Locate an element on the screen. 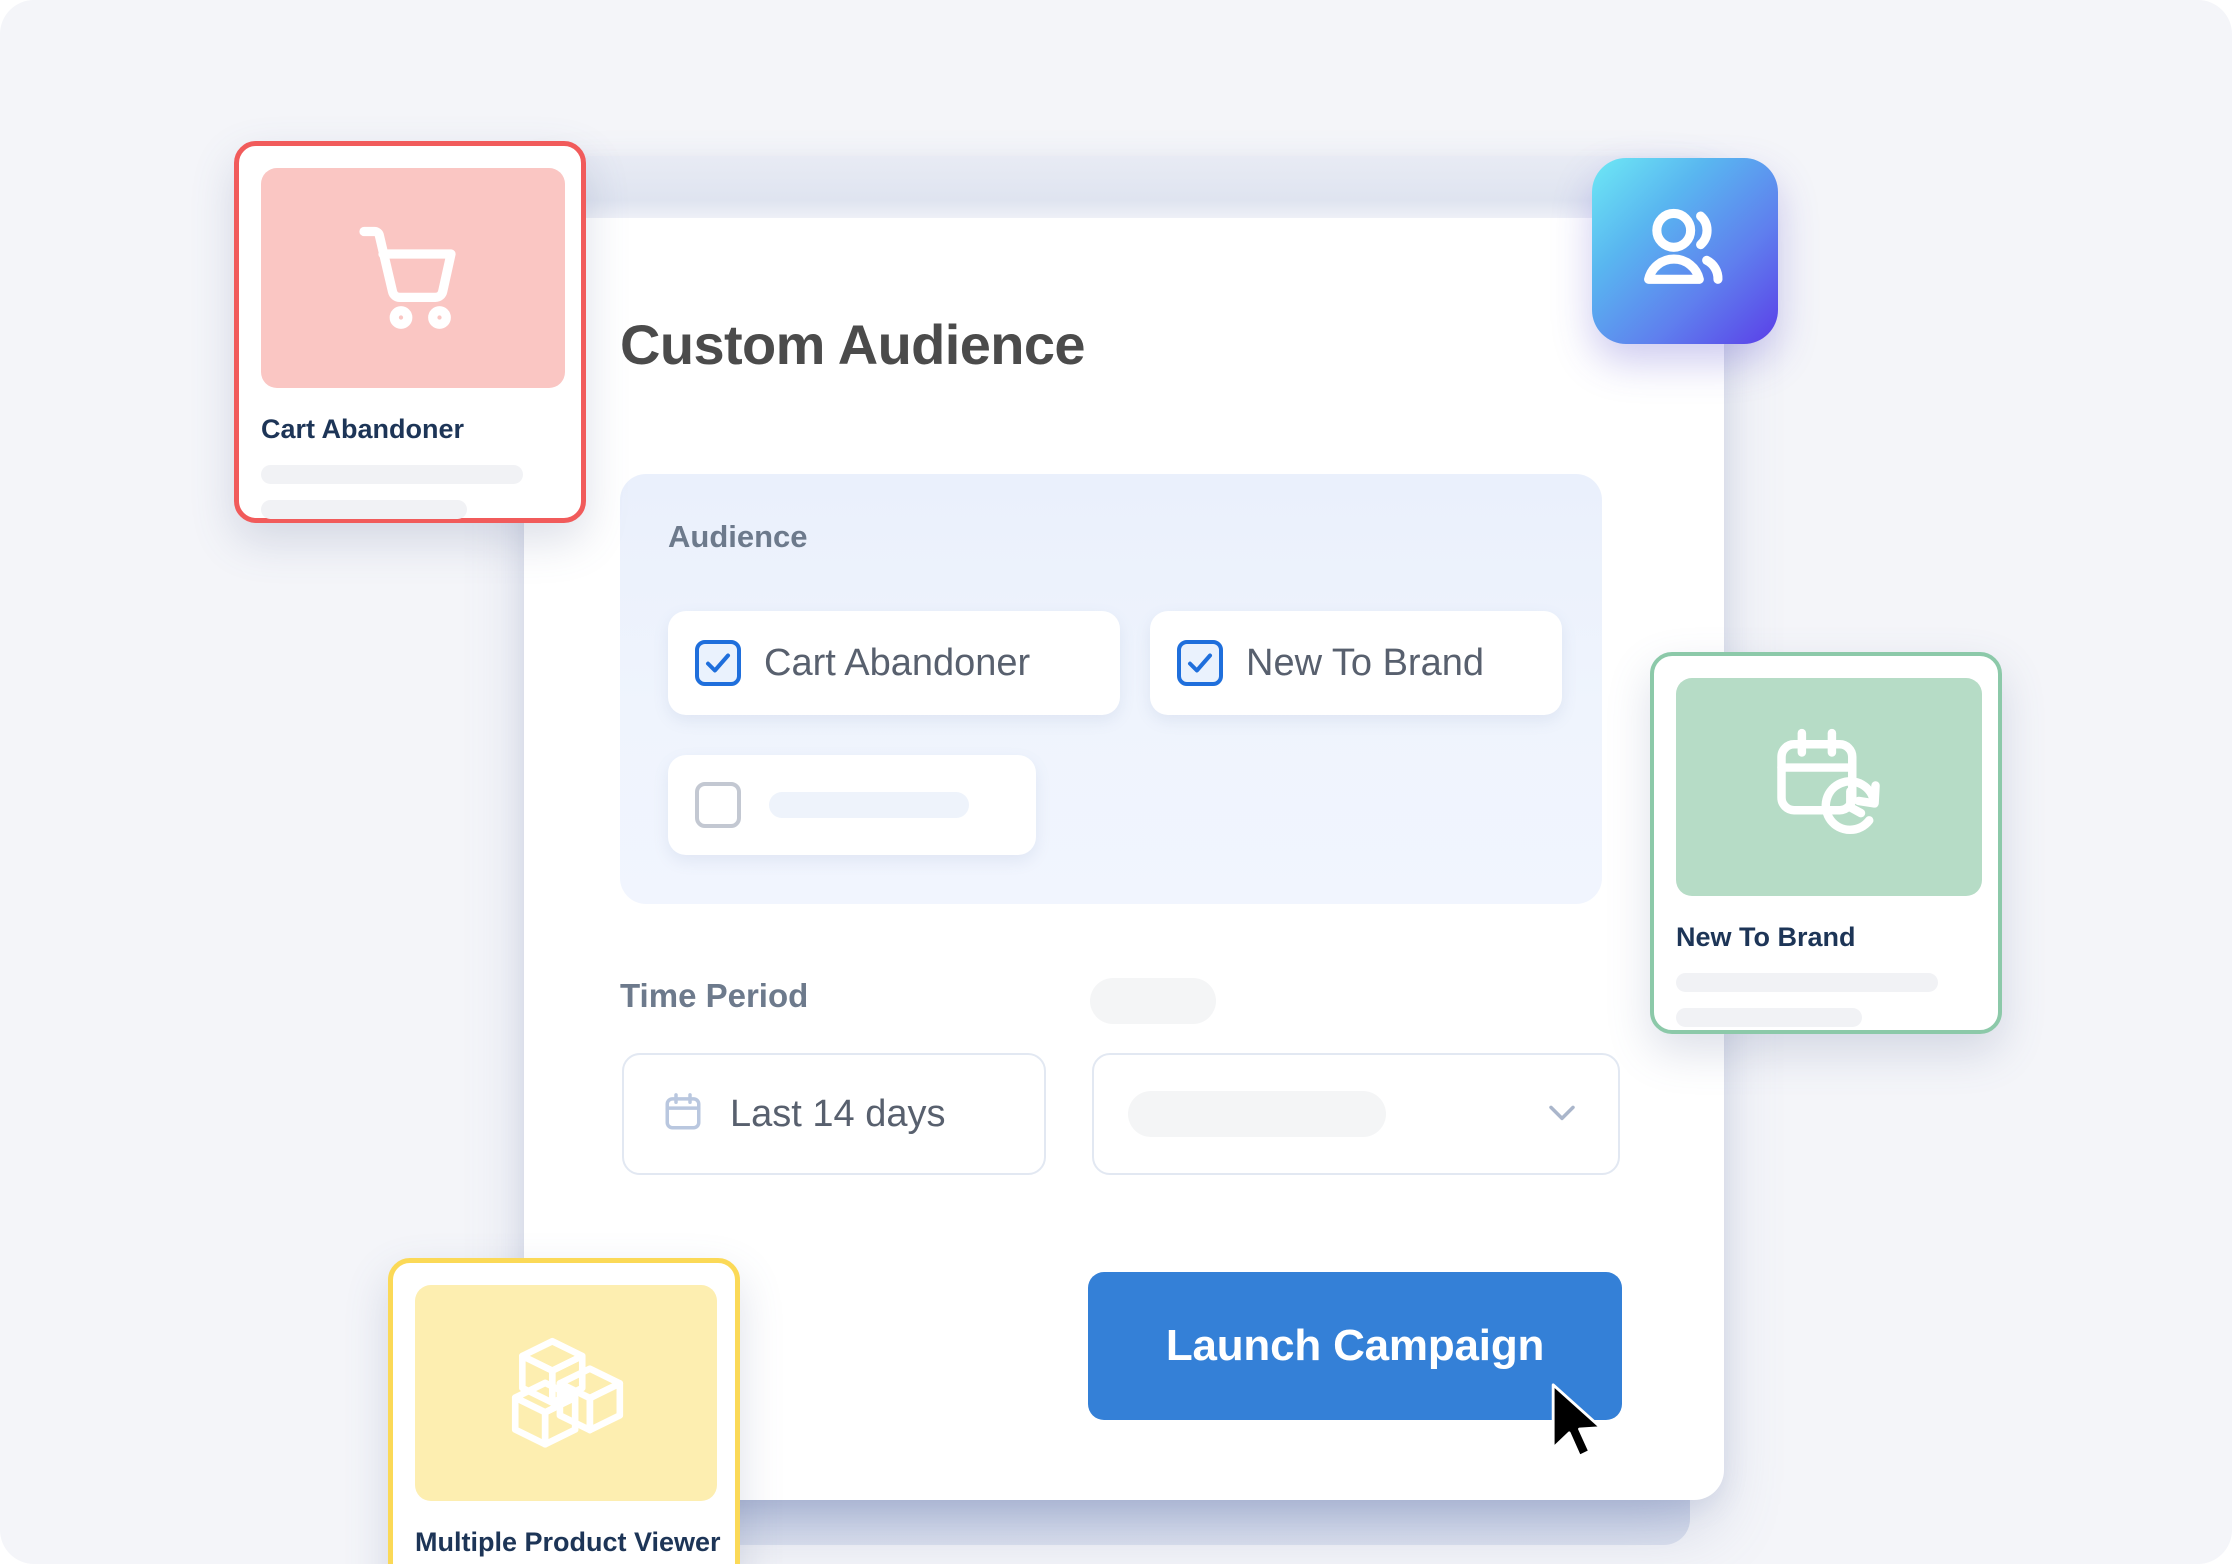 This screenshot has width=2232, height=1564. card-title: Multiple Product Viewer is located at coordinates (568, 1542).